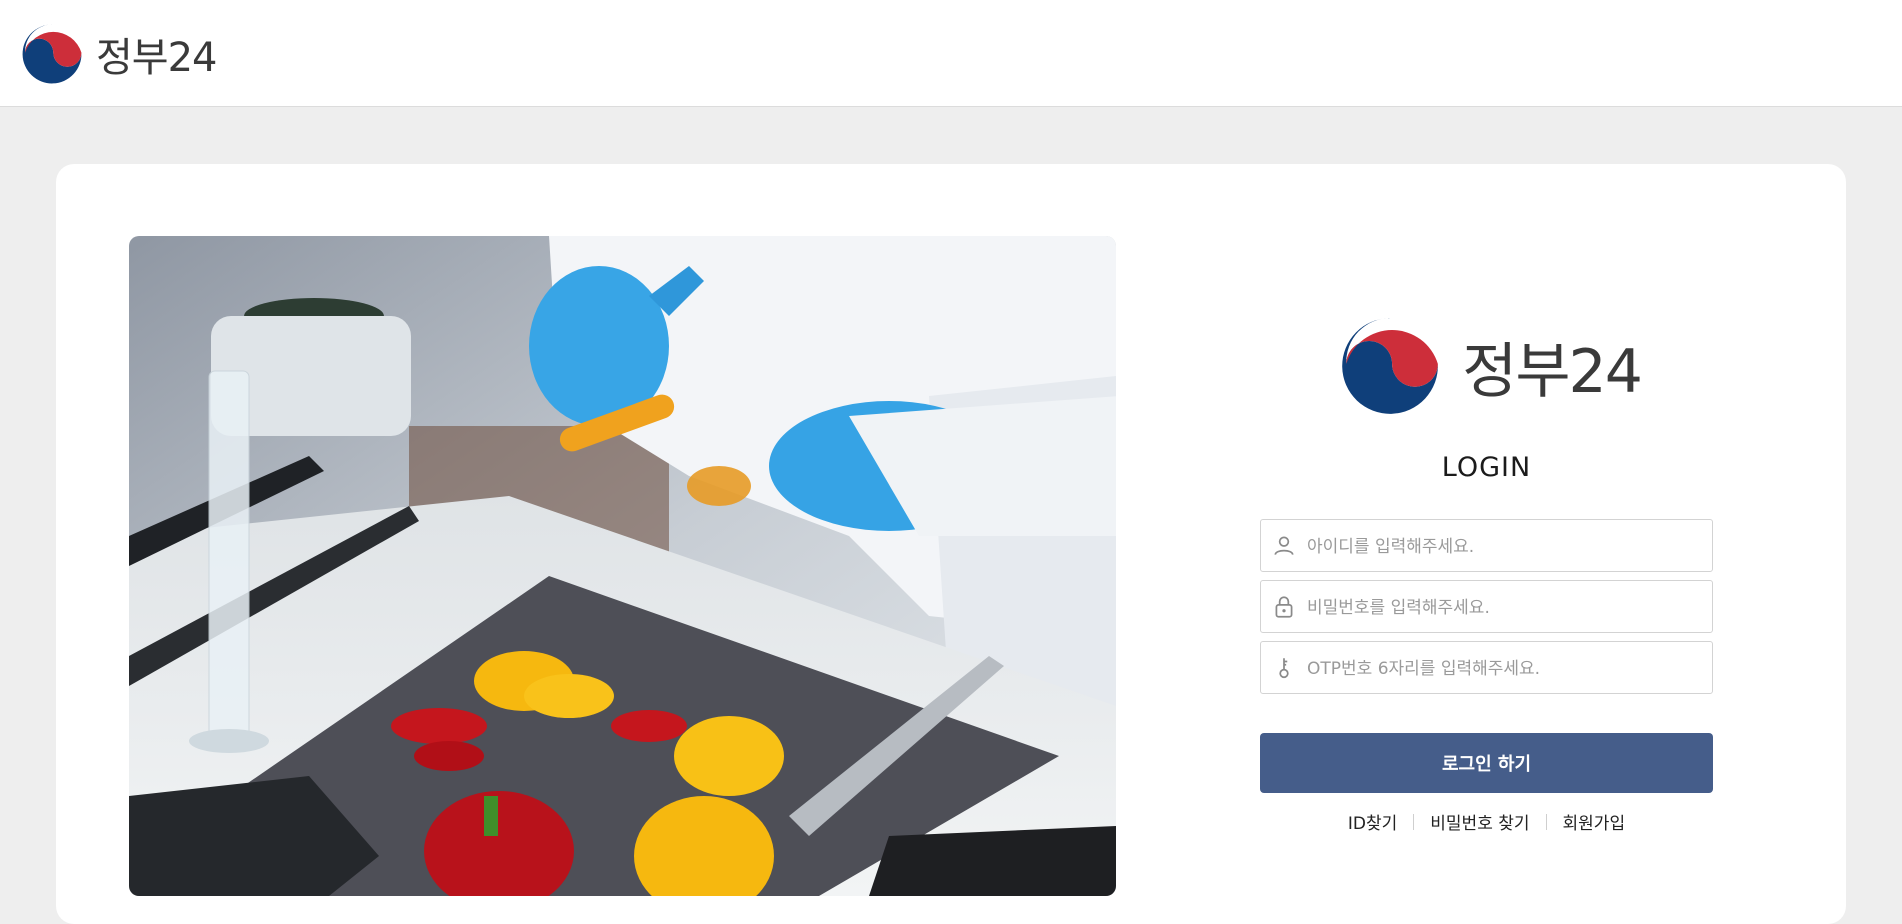  I want to click on find-password-link: 비밀번호 찾기, so click(1479, 821).